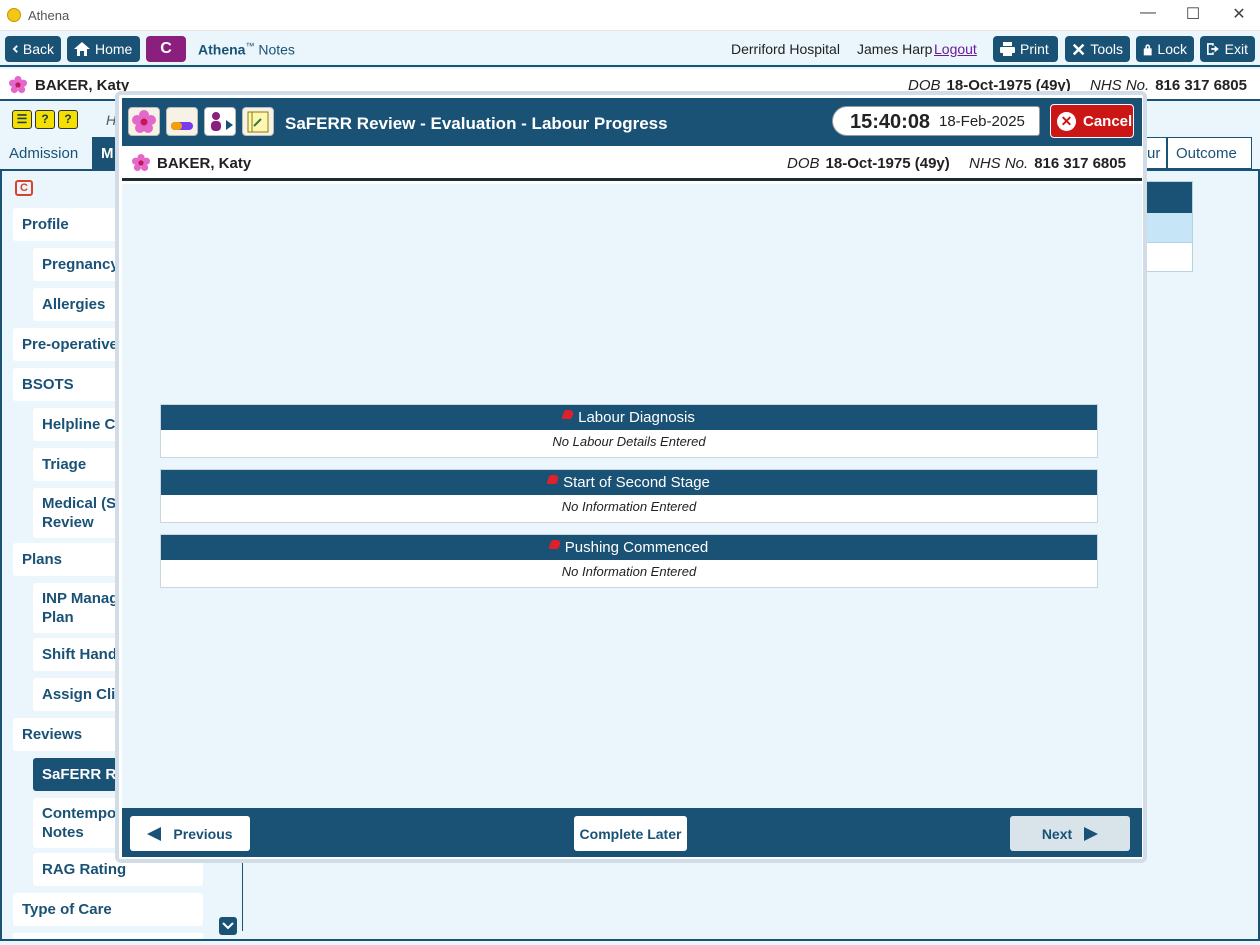  What do you see at coordinates (629, 441) in the screenshot?
I see `section-value: No Labour Details Entered` at bounding box center [629, 441].